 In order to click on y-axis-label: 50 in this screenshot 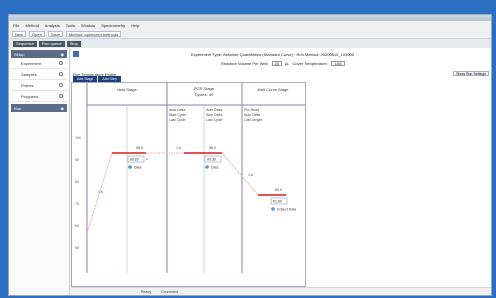, I will do `click(77, 248)`.